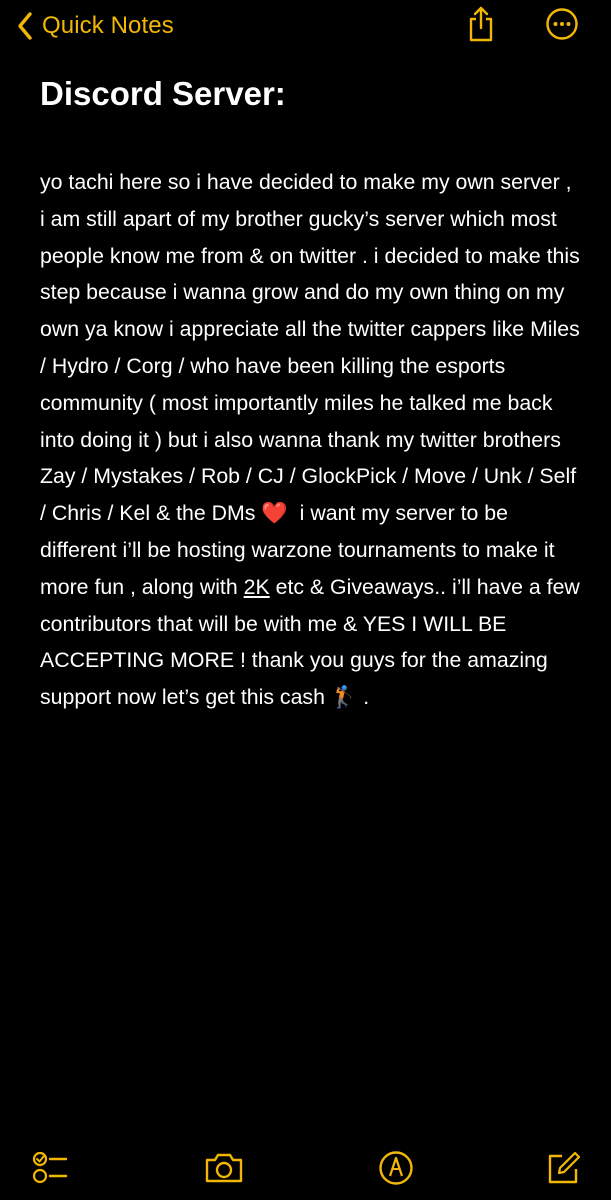  What do you see at coordinates (310, 94) in the screenshot?
I see `note-title: Discord Server:` at bounding box center [310, 94].